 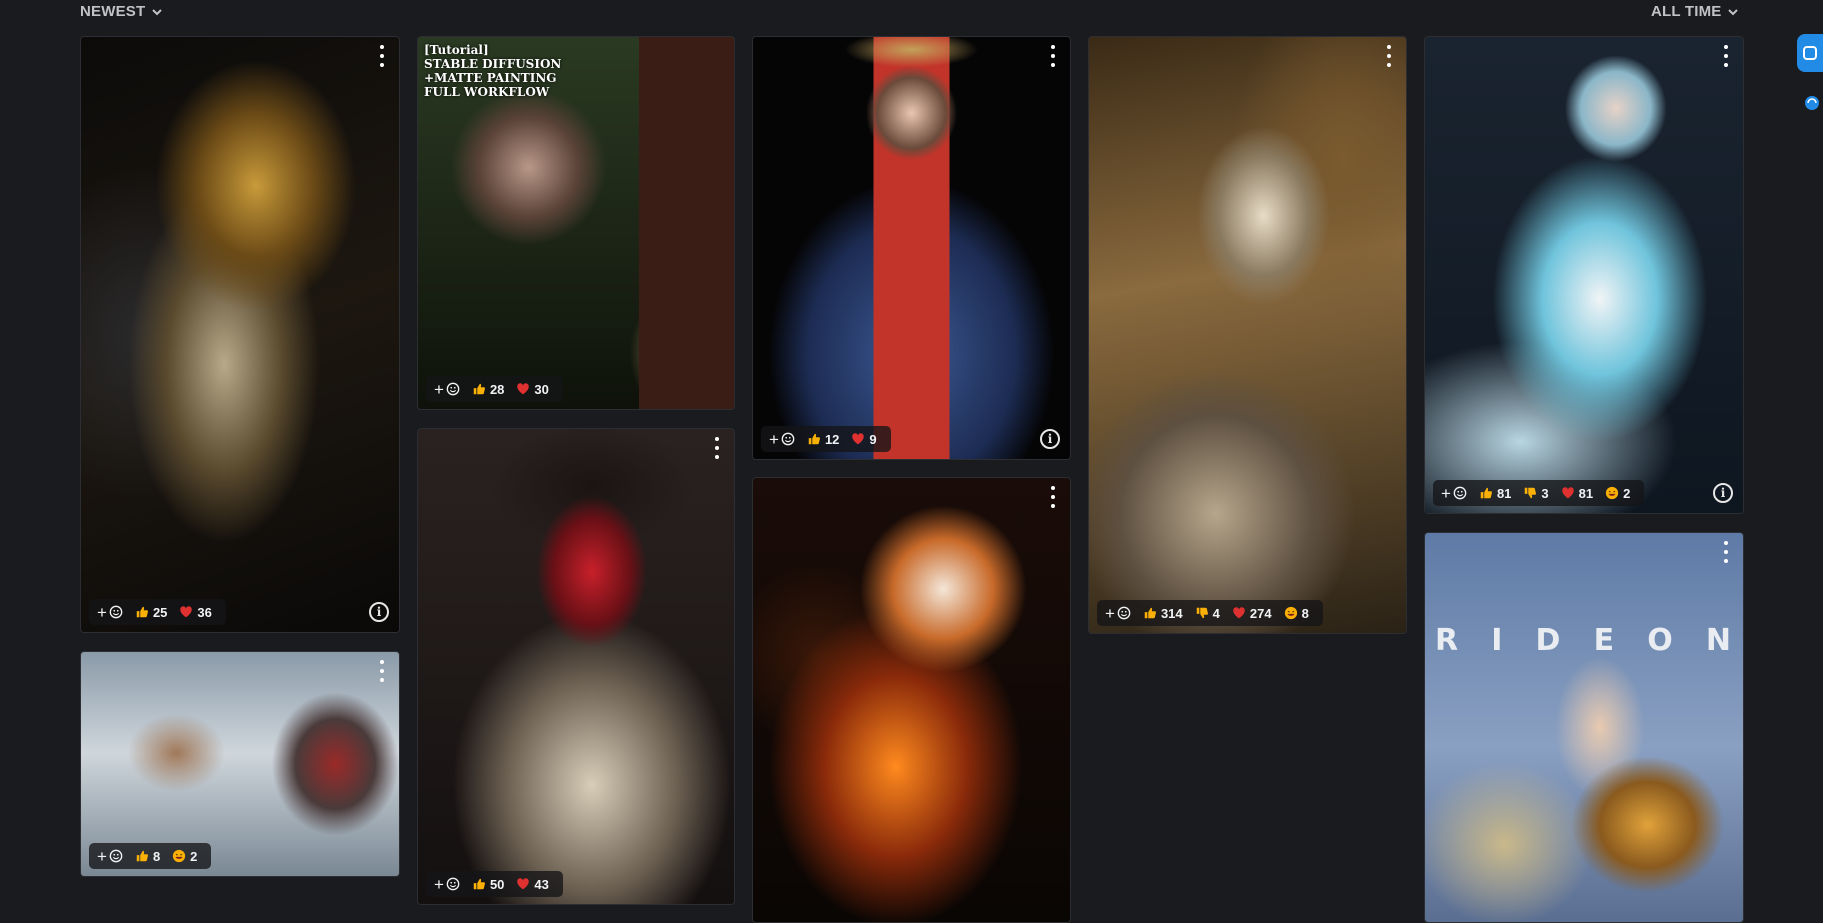 I want to click on reaction-like: 12, so click(x=823, y=439).